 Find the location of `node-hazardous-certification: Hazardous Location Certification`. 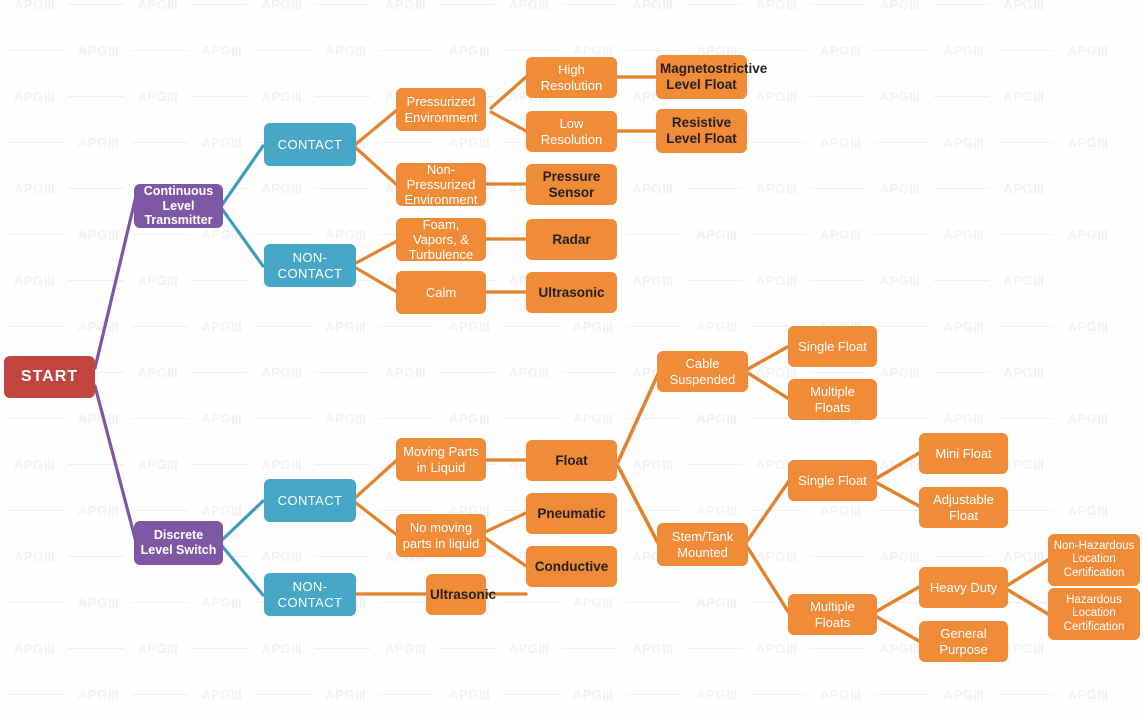

node-hazardous-certification: Hazardous Location Certification is located at coordinates (1094, 614).